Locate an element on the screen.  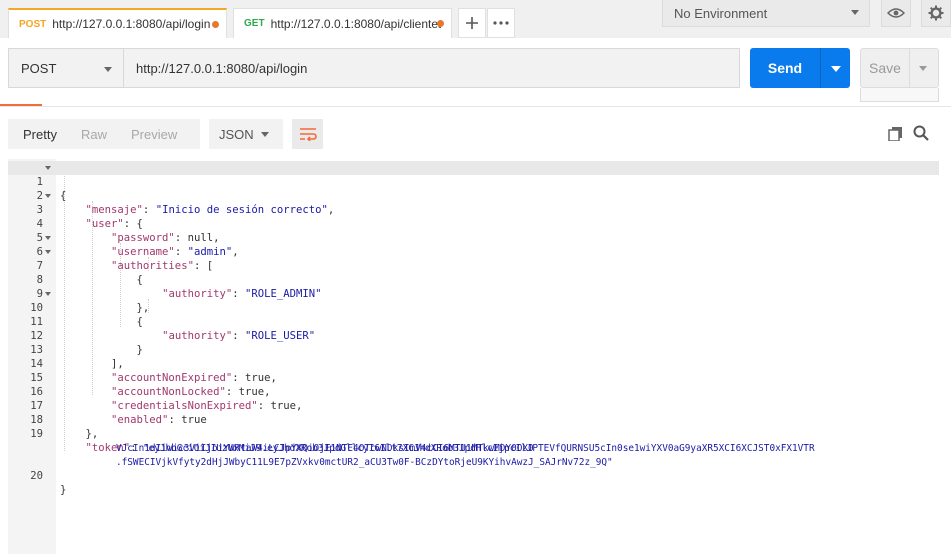
code-line: 3 "user": { is located at coordinates (473, 209).